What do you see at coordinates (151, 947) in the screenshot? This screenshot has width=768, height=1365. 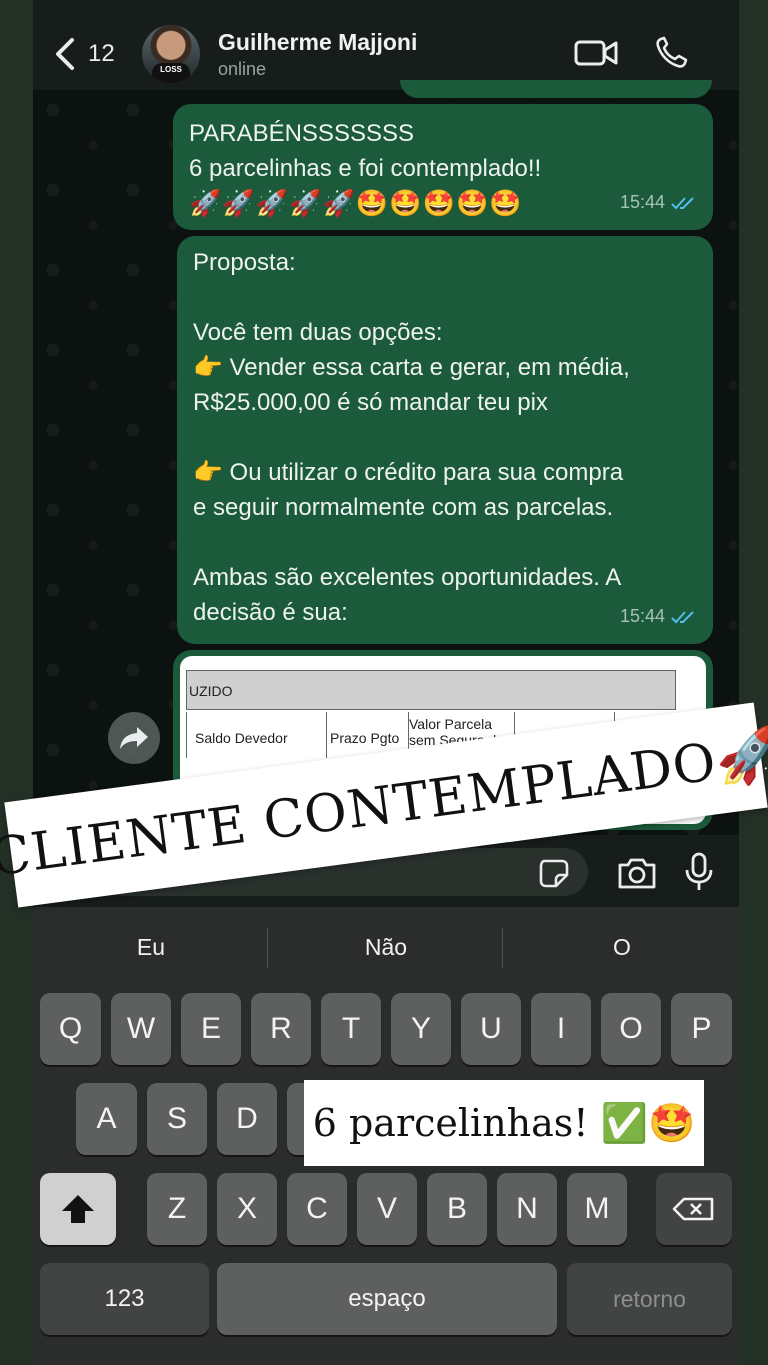 I see `suggestion-eu: Eu` at bounding box center [151, 947].